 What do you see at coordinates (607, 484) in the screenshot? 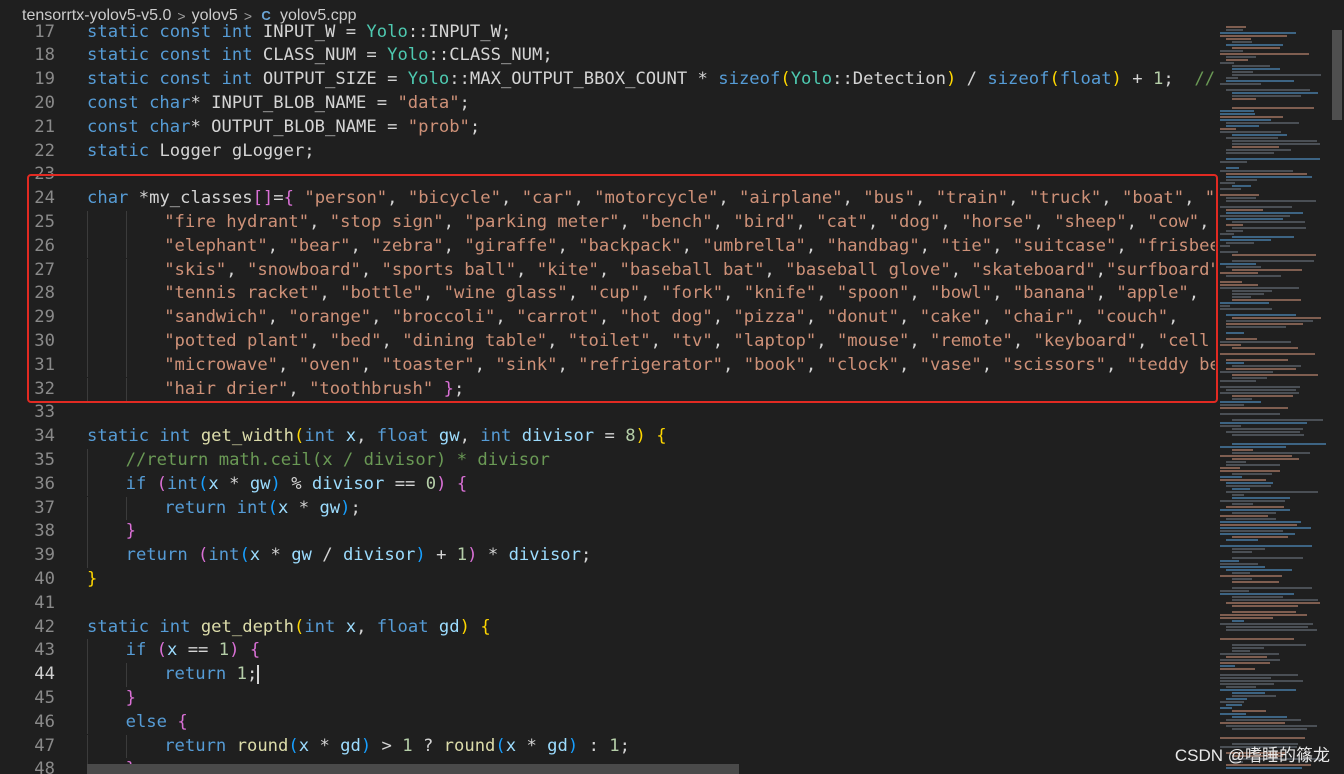
I see `code-line: 36 if (int(x * gw) % divisor == 0) {` at bounding box center [607, 484].